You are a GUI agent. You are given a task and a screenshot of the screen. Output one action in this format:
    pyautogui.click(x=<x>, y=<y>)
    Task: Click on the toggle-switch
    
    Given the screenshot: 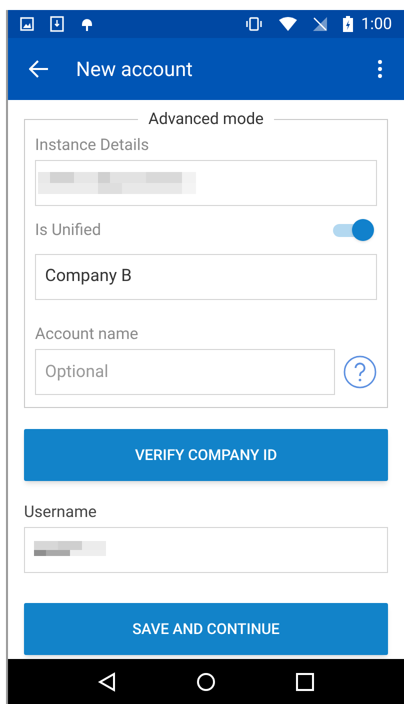 What is the action you would take?
    pyautogui.click(x=353, y=230)
    